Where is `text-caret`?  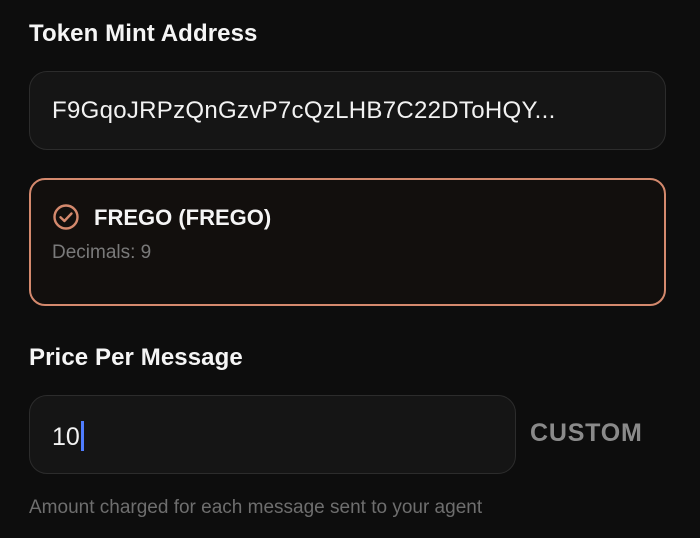
text-caret is located at coordinates (82, 436).